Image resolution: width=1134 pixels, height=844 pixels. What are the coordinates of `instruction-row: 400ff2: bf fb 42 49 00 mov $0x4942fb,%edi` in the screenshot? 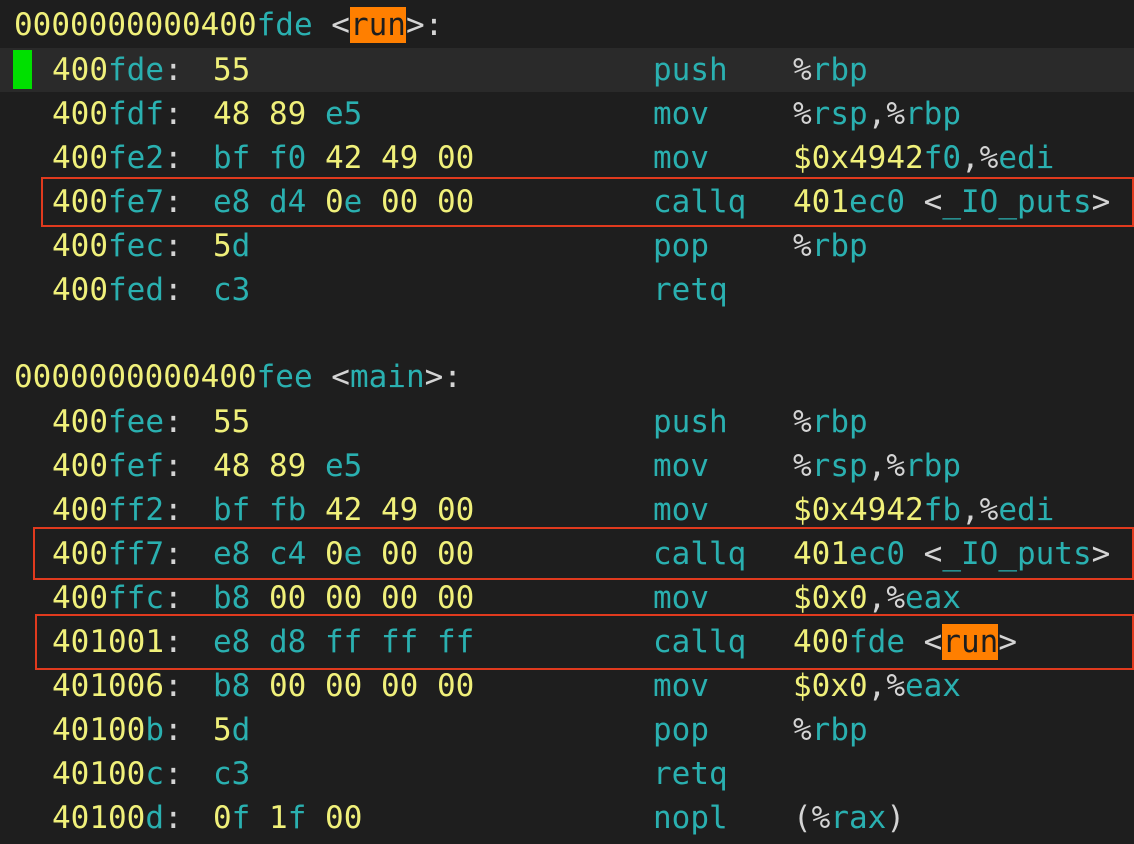 It's located at (567, 510).